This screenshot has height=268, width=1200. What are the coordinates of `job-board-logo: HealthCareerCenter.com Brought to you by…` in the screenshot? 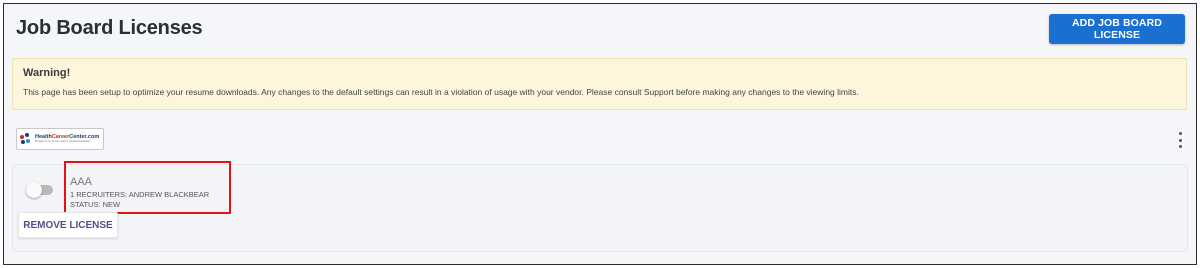 It's located at (60, 139).